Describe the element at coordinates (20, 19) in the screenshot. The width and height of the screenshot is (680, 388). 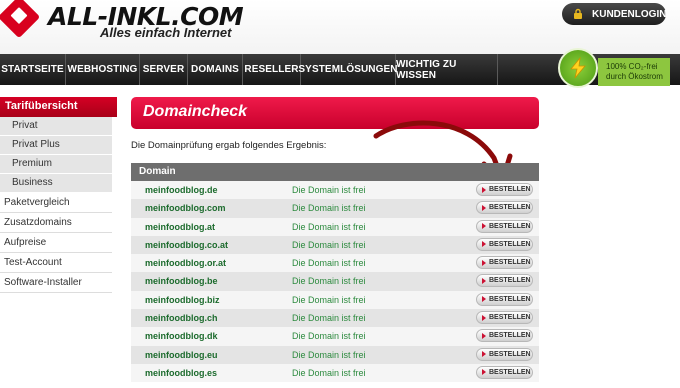
I see `logo-icon` at that location.